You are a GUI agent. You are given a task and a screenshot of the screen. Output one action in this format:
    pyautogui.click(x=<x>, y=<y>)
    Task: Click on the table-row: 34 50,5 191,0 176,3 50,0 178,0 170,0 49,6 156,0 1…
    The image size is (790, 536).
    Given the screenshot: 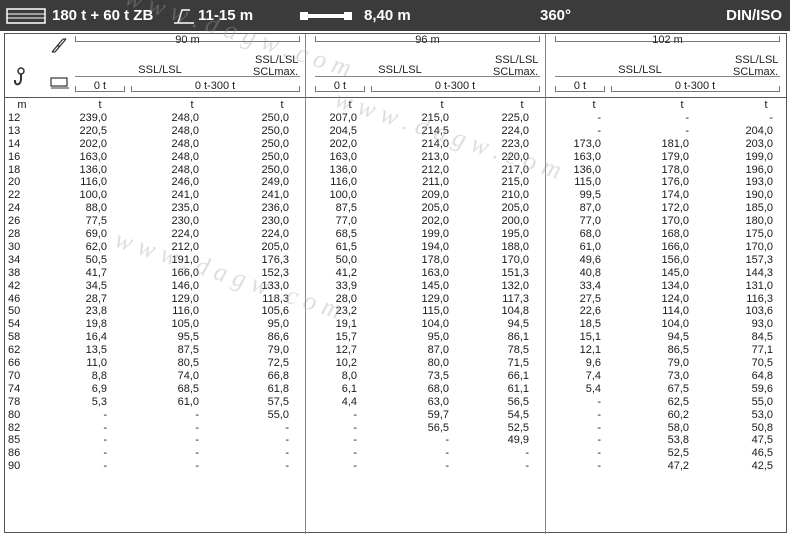 What is the action you would take?
    pyautogui.click(x=395, y=260)
    